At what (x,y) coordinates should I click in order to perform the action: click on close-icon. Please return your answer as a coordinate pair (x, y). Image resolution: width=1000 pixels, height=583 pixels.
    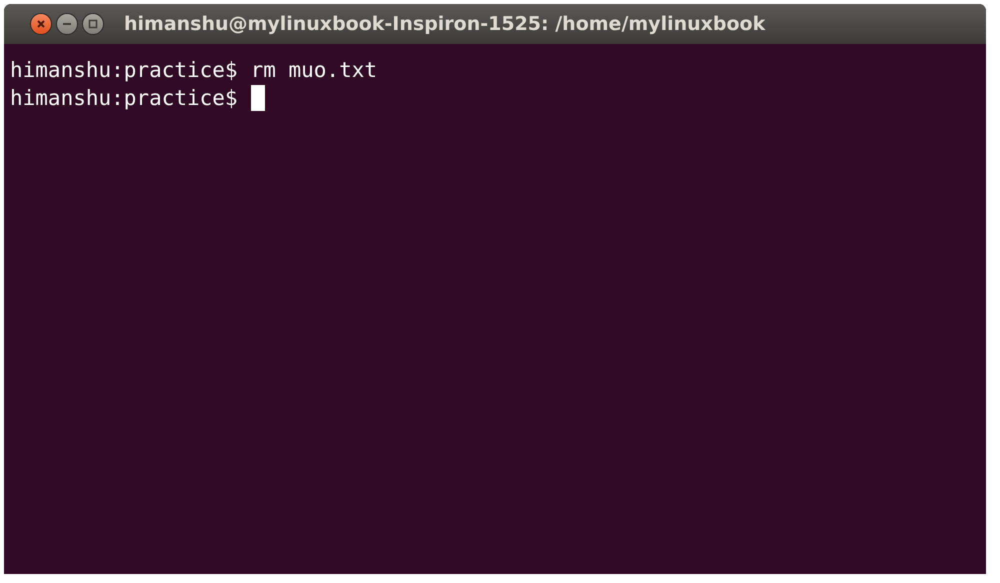
    Looking at the image, I should click on (41, 24).